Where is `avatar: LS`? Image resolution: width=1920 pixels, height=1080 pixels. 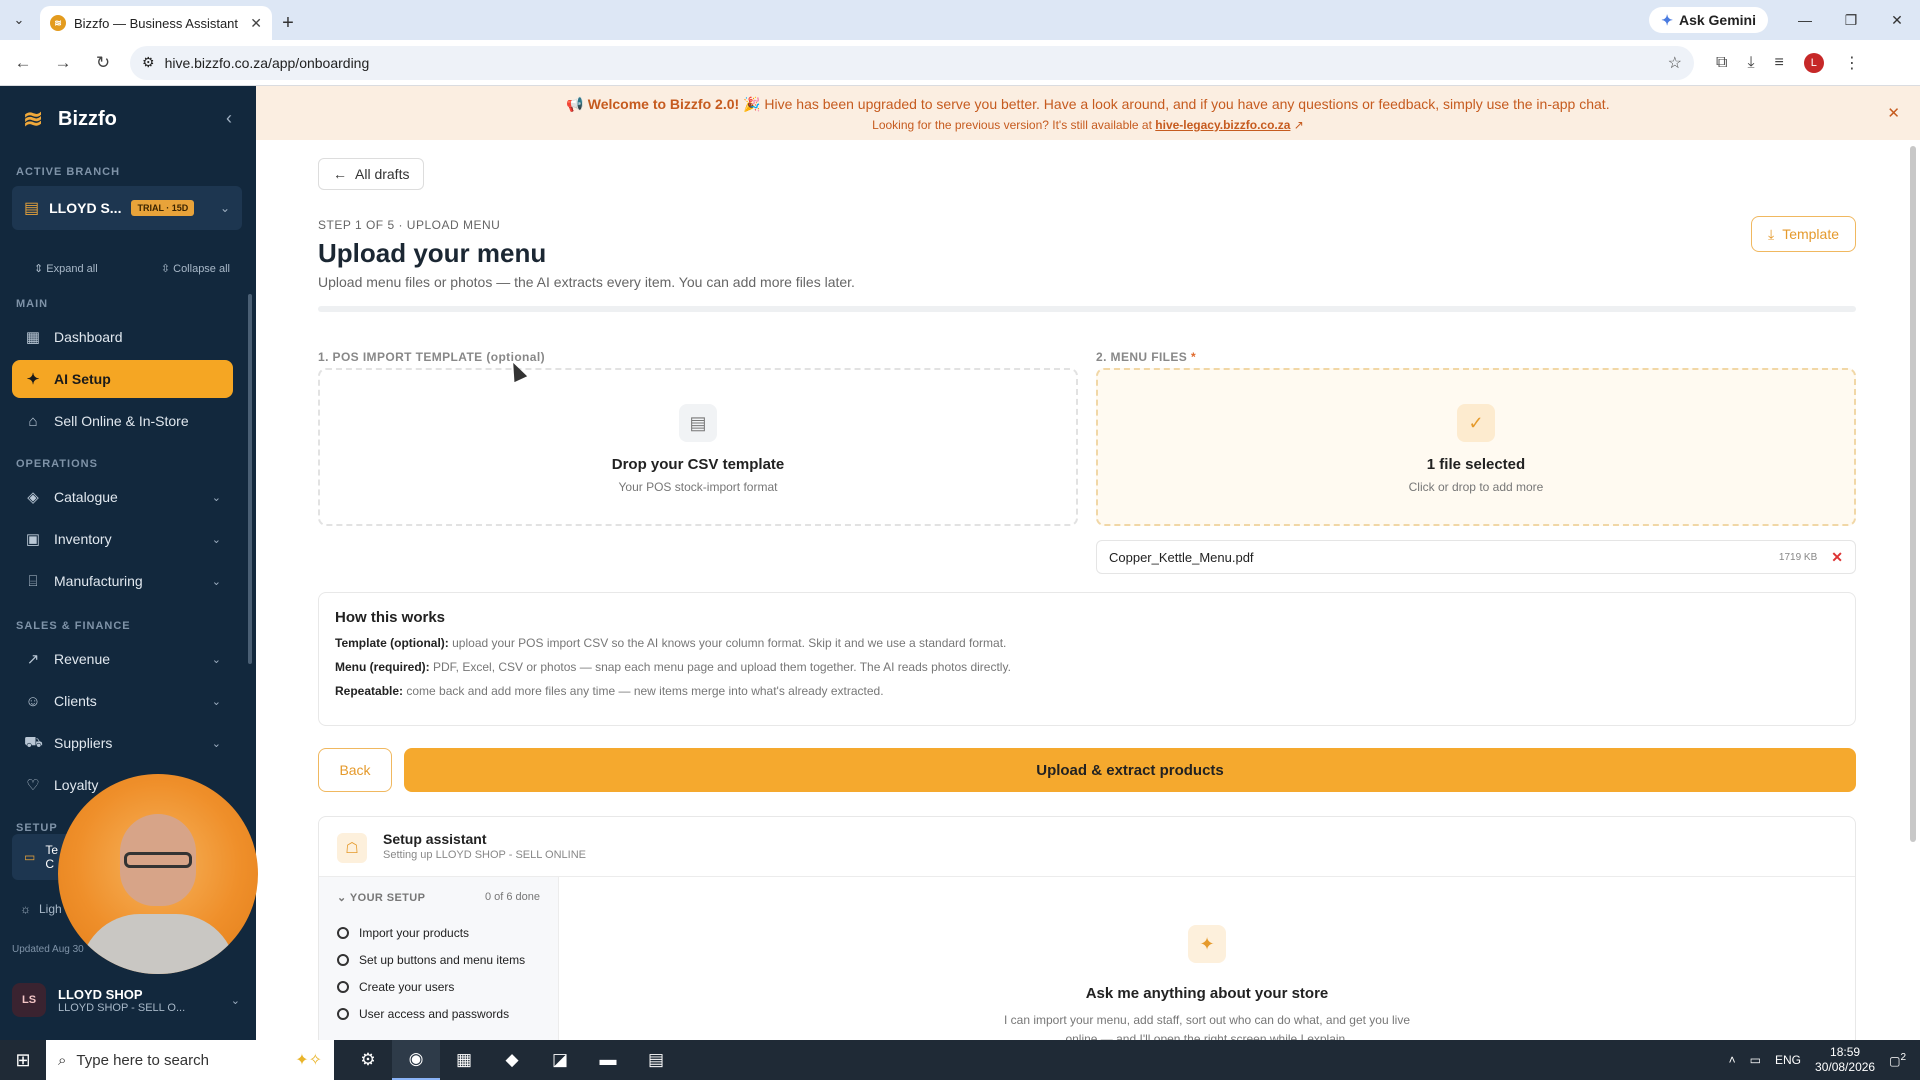
avatar: LS is located at coordinates (29, 1000).